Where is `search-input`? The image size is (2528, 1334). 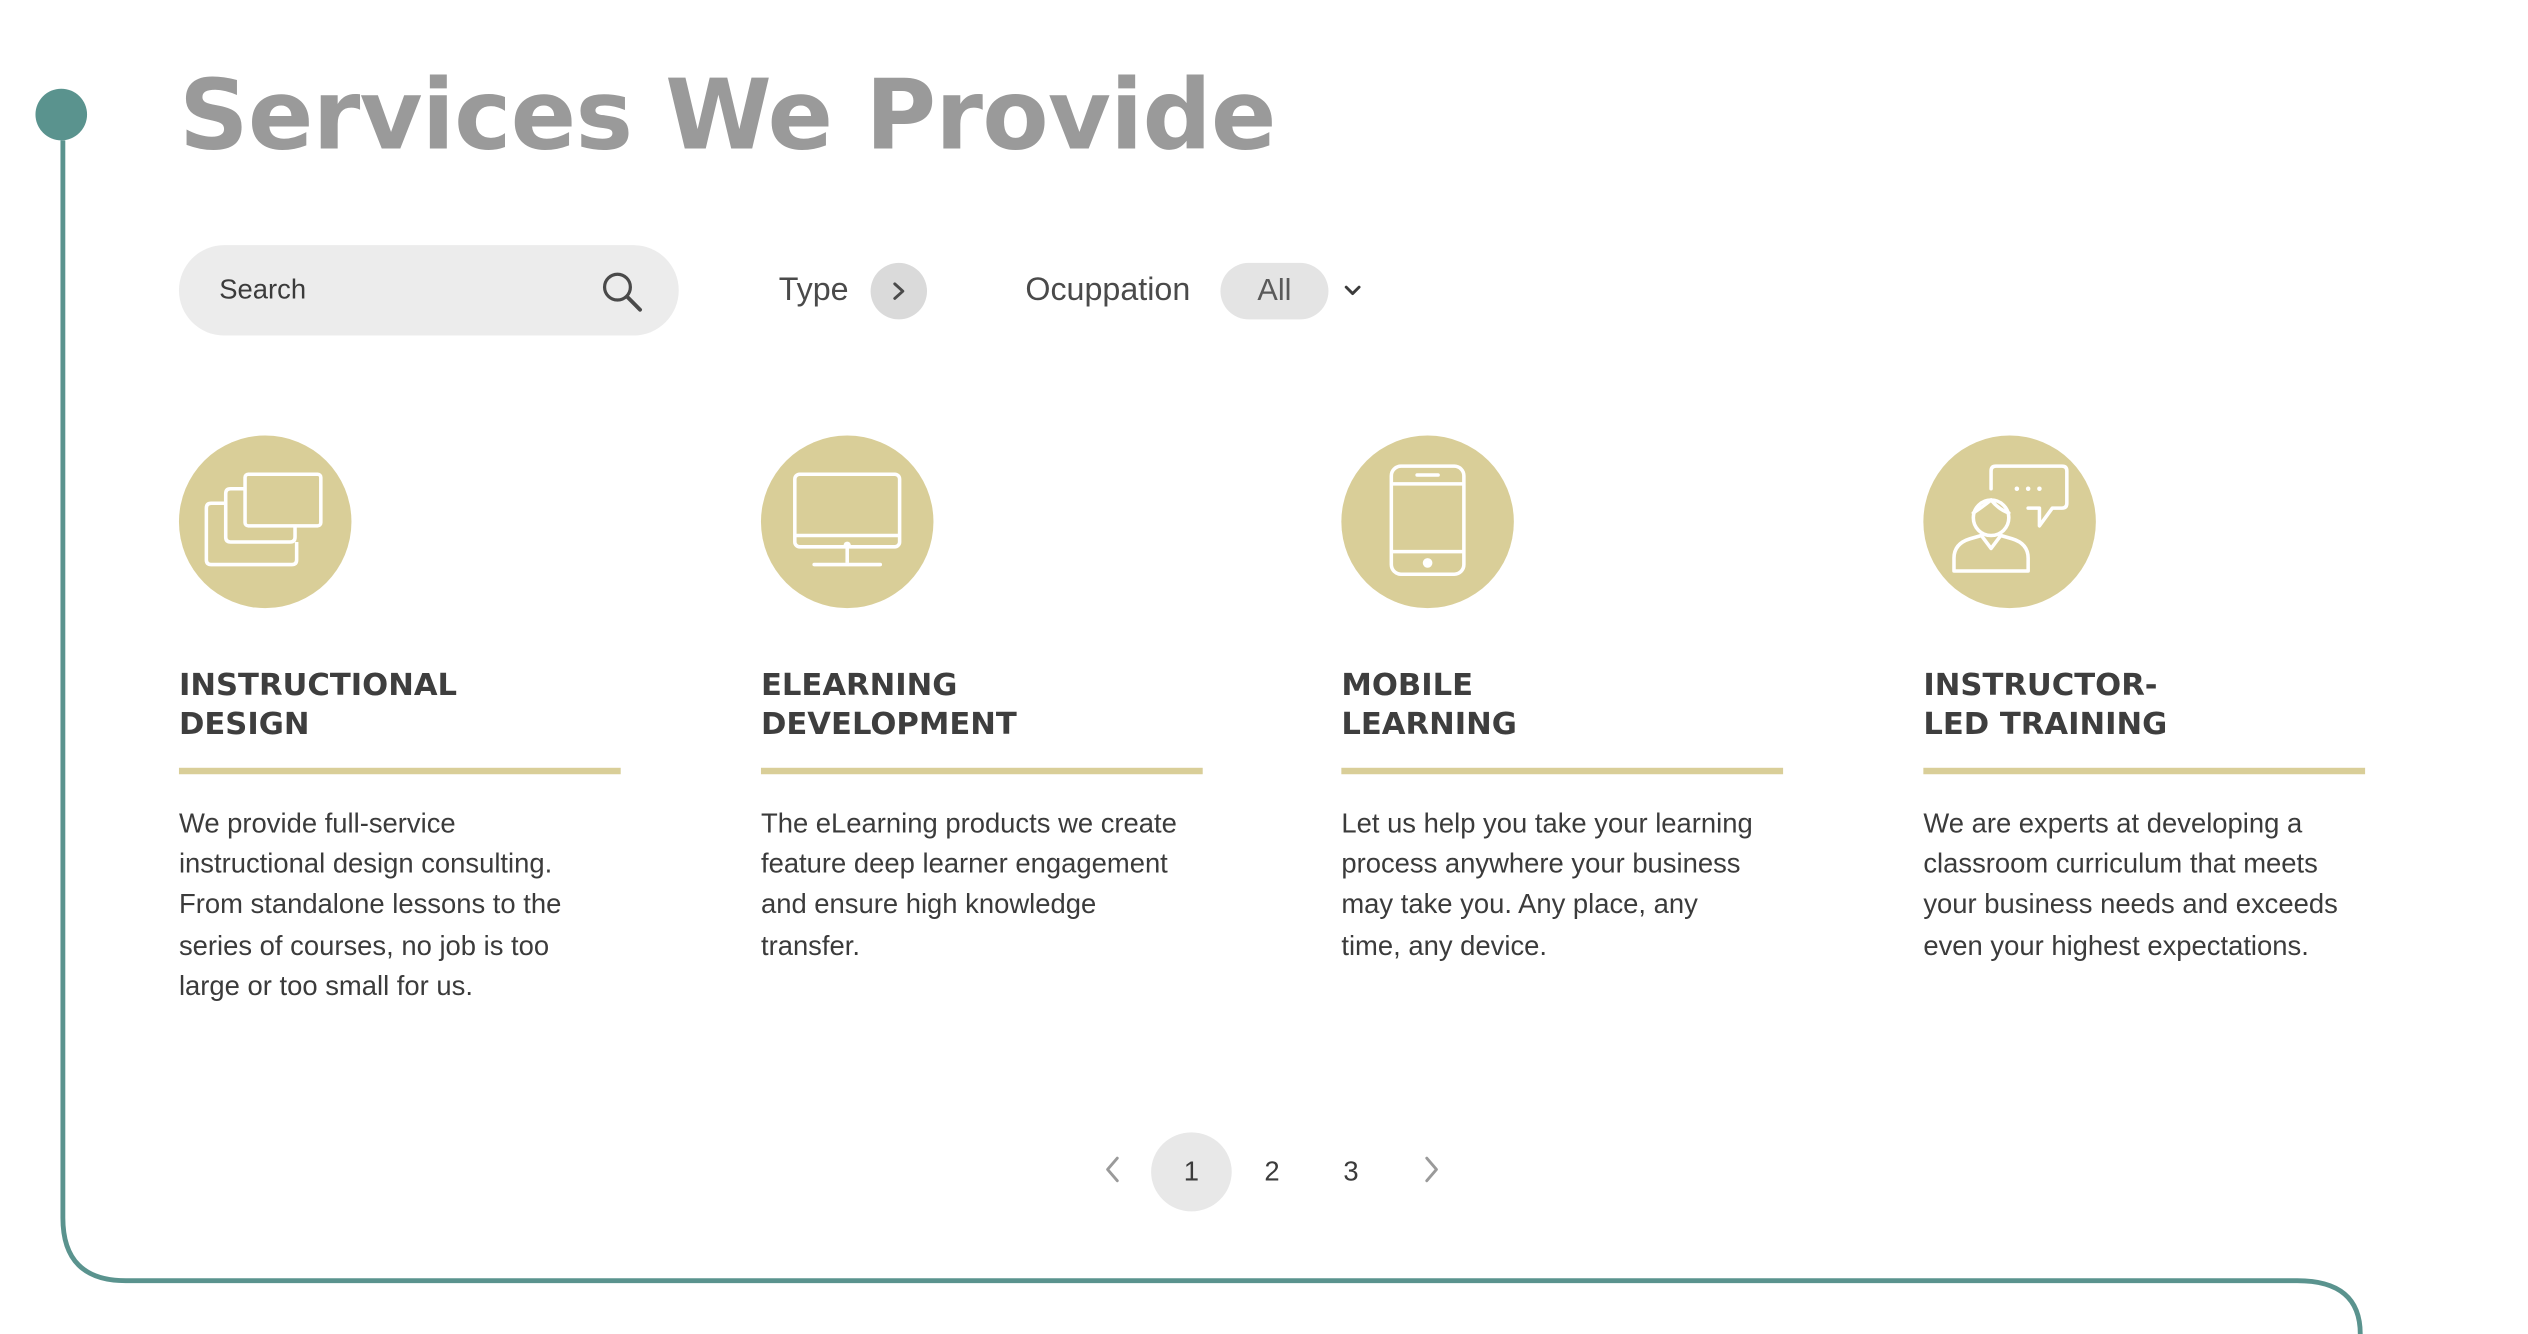
search-input is located at coordinates (410, 290).